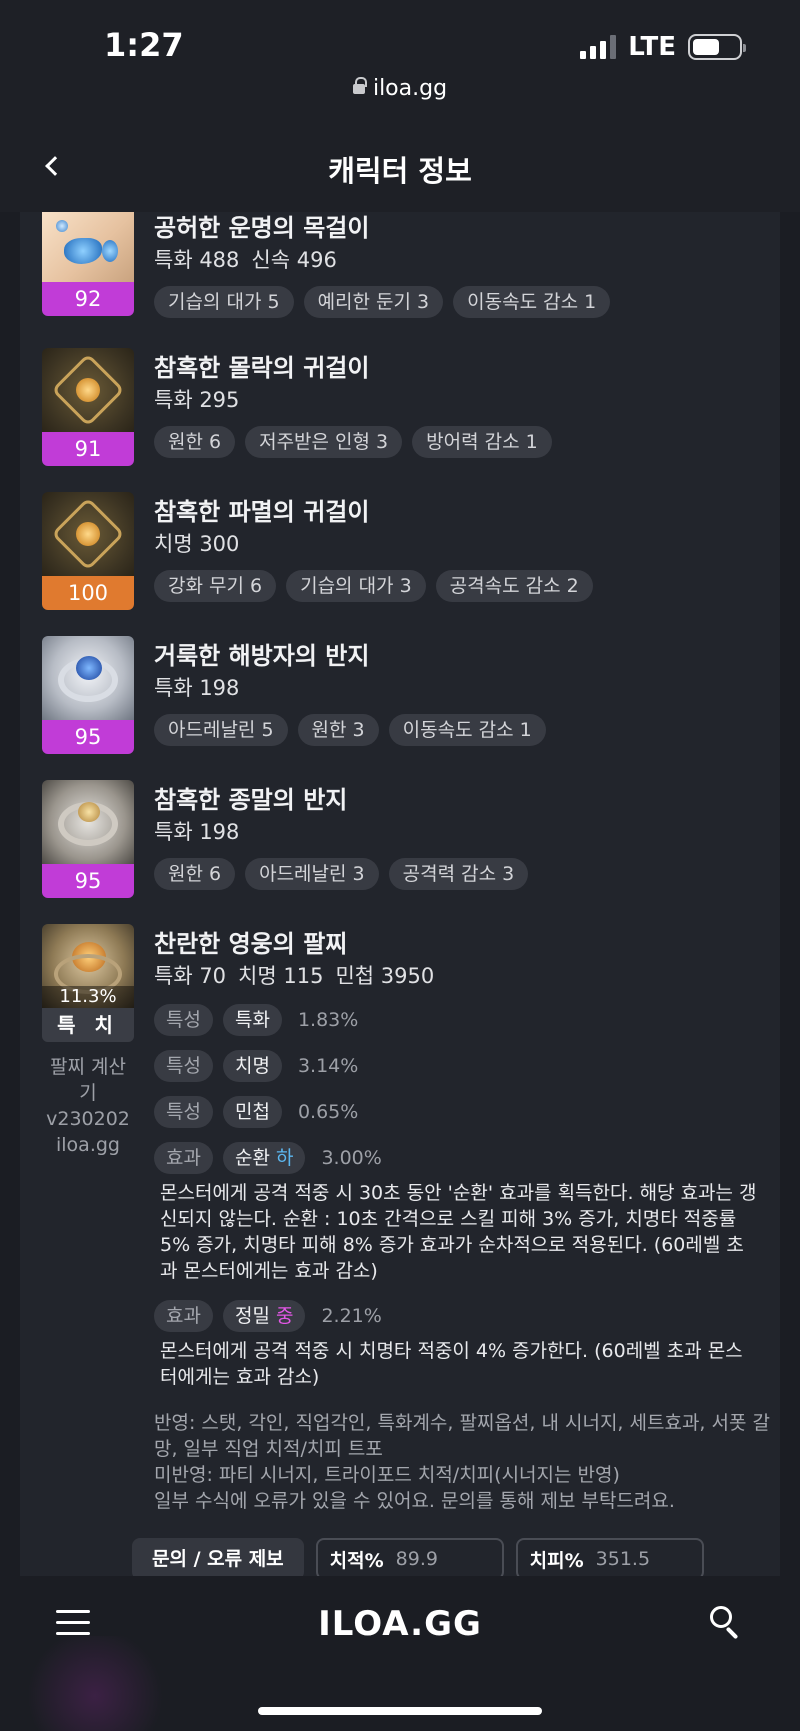 The height and width of the screenshot is (1731, 800). Describe the element at coordinates (623, 1559) in the screenshot. I see `crit-damage-value: 351.5` at that location.